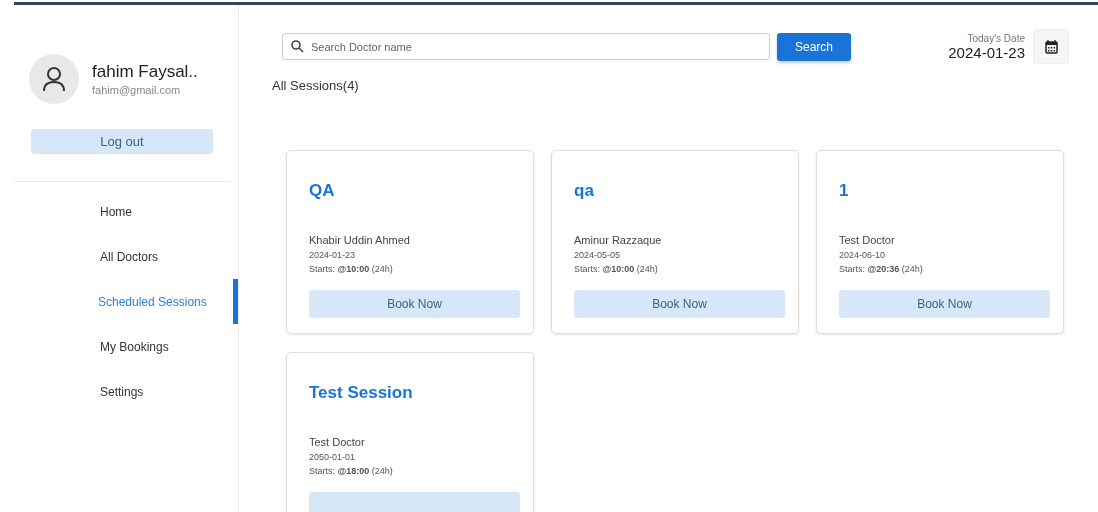 This screenshot has height=512, width=1098. I want to click on calendar-icon, so click(1051, 46).